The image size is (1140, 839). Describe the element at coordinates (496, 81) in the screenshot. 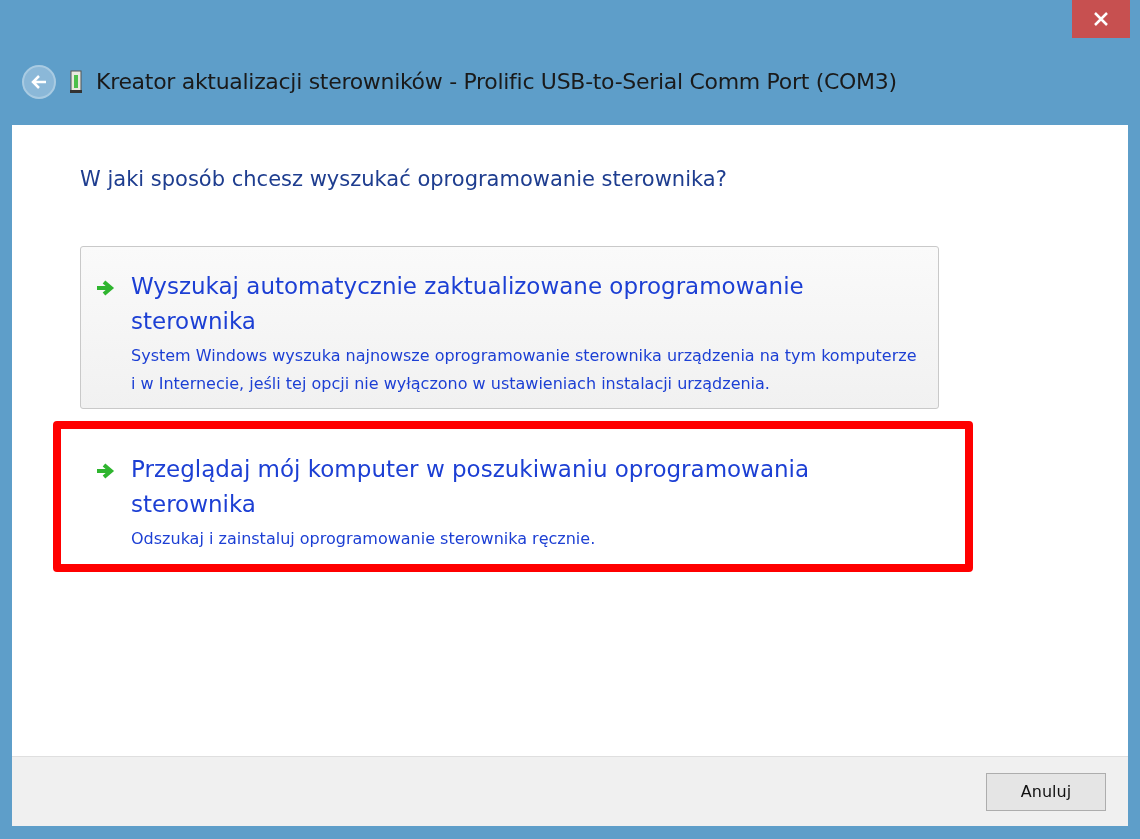

I see `window-title: Kreator aktualizacji sterowników - Prolific USB-to-Serial Comm Port (COM3)` at that location.